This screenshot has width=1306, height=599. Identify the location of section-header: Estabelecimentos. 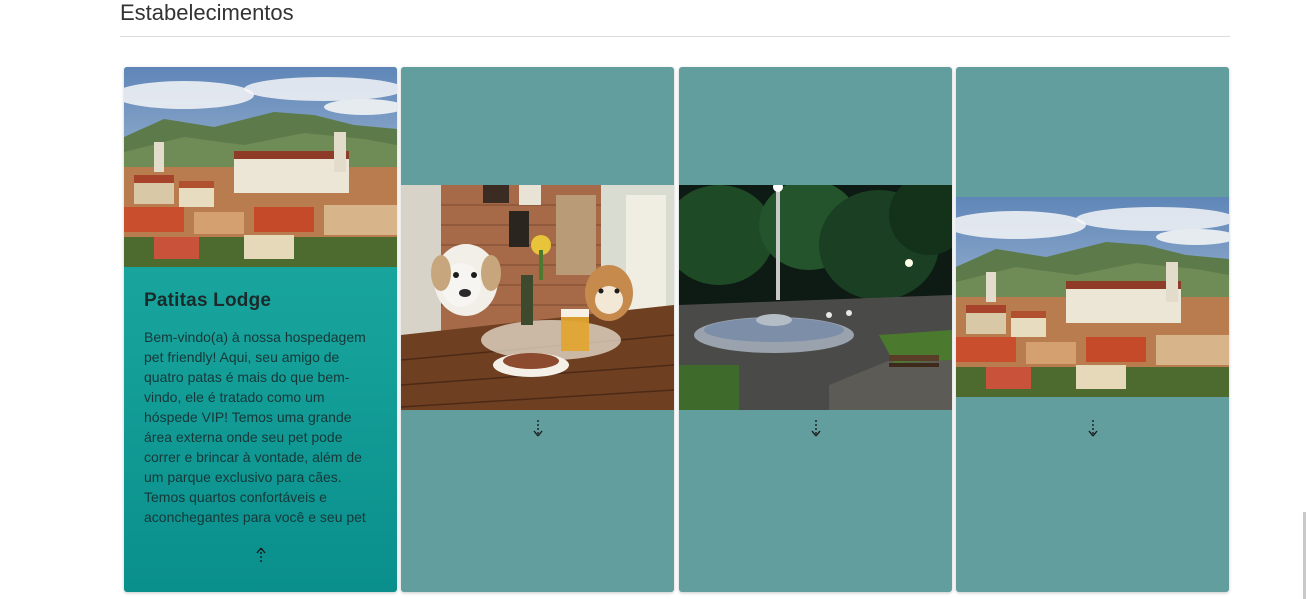
(675, 18).